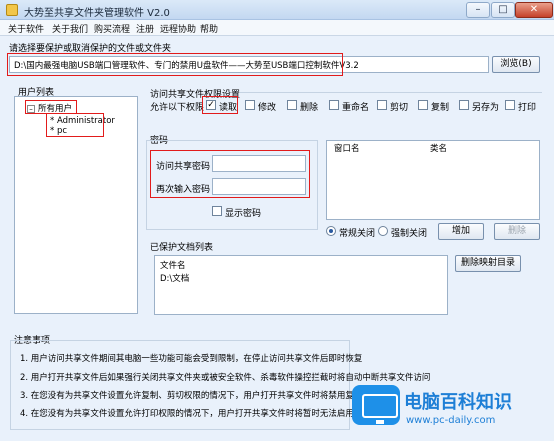 This screenshot has height=441, width=554. I want to click on add-button: 增加, so click(461, 231).